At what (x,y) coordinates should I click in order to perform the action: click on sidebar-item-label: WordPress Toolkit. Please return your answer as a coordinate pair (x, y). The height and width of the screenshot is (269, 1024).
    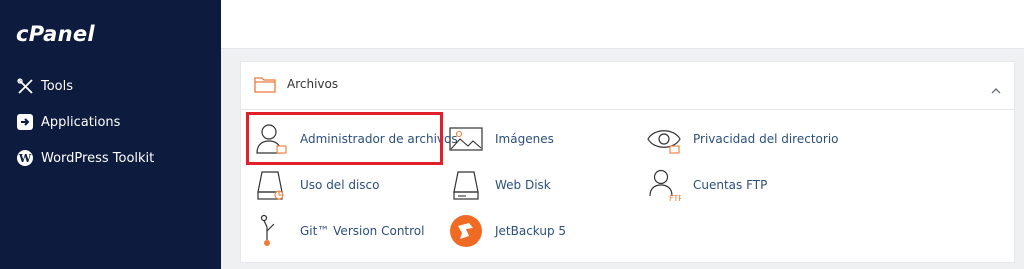
    Looking at the image, I should click on (98, 158).